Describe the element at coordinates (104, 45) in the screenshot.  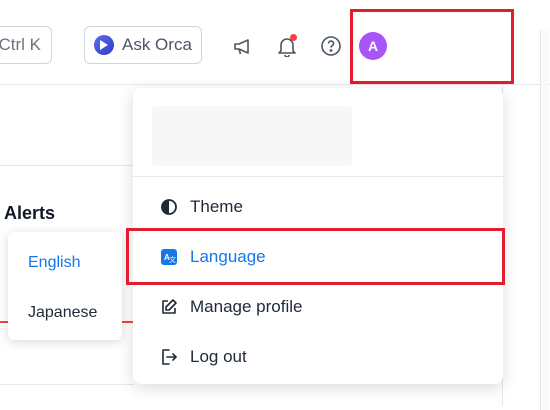
I see `orca-icon` at that location.